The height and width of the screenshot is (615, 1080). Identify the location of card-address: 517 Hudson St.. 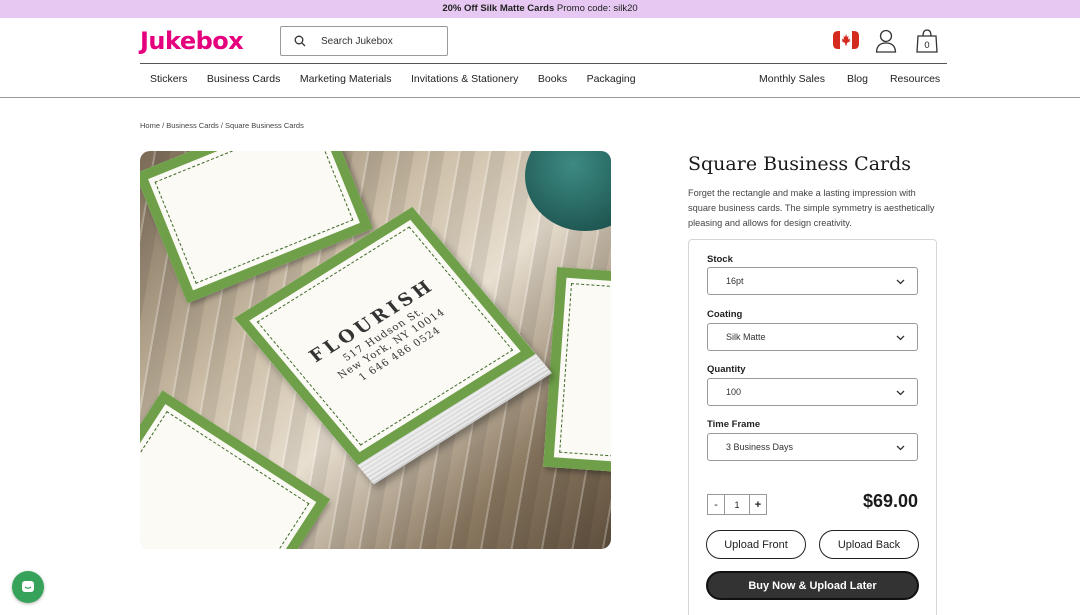
(383, 334).